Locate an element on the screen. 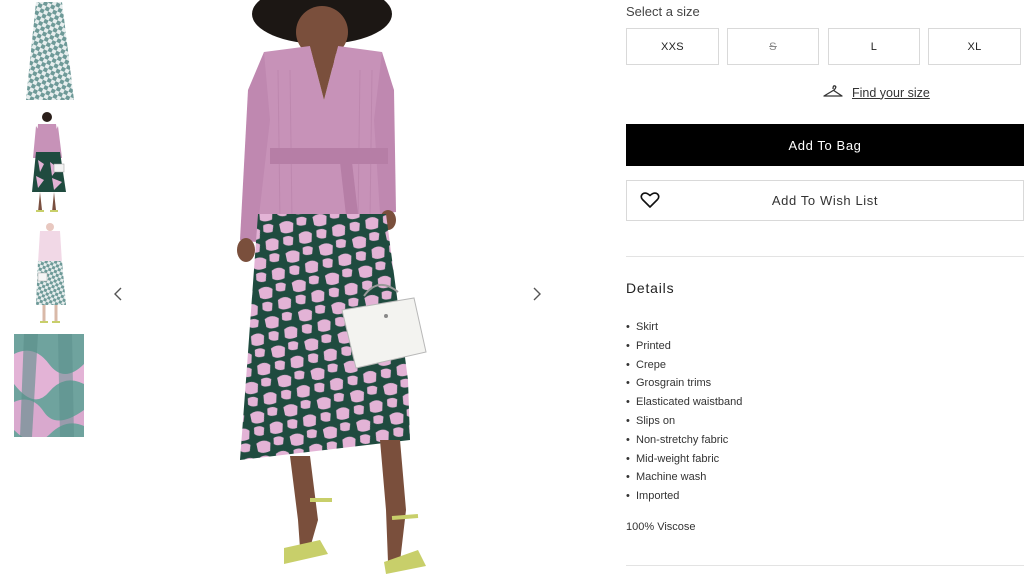 Image resolution: width=1024 pixels, height=578 pixels. find-your-size-link: Find your size is located at coordinates (876, 92).